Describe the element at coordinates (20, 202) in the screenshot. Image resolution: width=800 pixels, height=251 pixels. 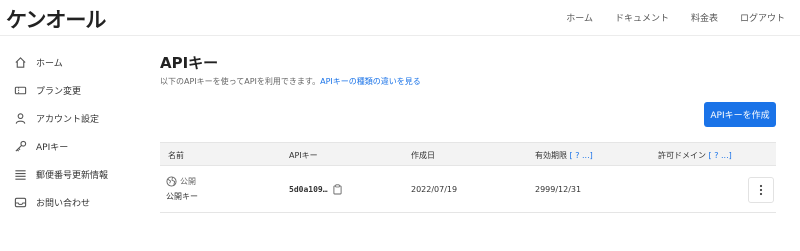
I see `mail-icon` at that location.